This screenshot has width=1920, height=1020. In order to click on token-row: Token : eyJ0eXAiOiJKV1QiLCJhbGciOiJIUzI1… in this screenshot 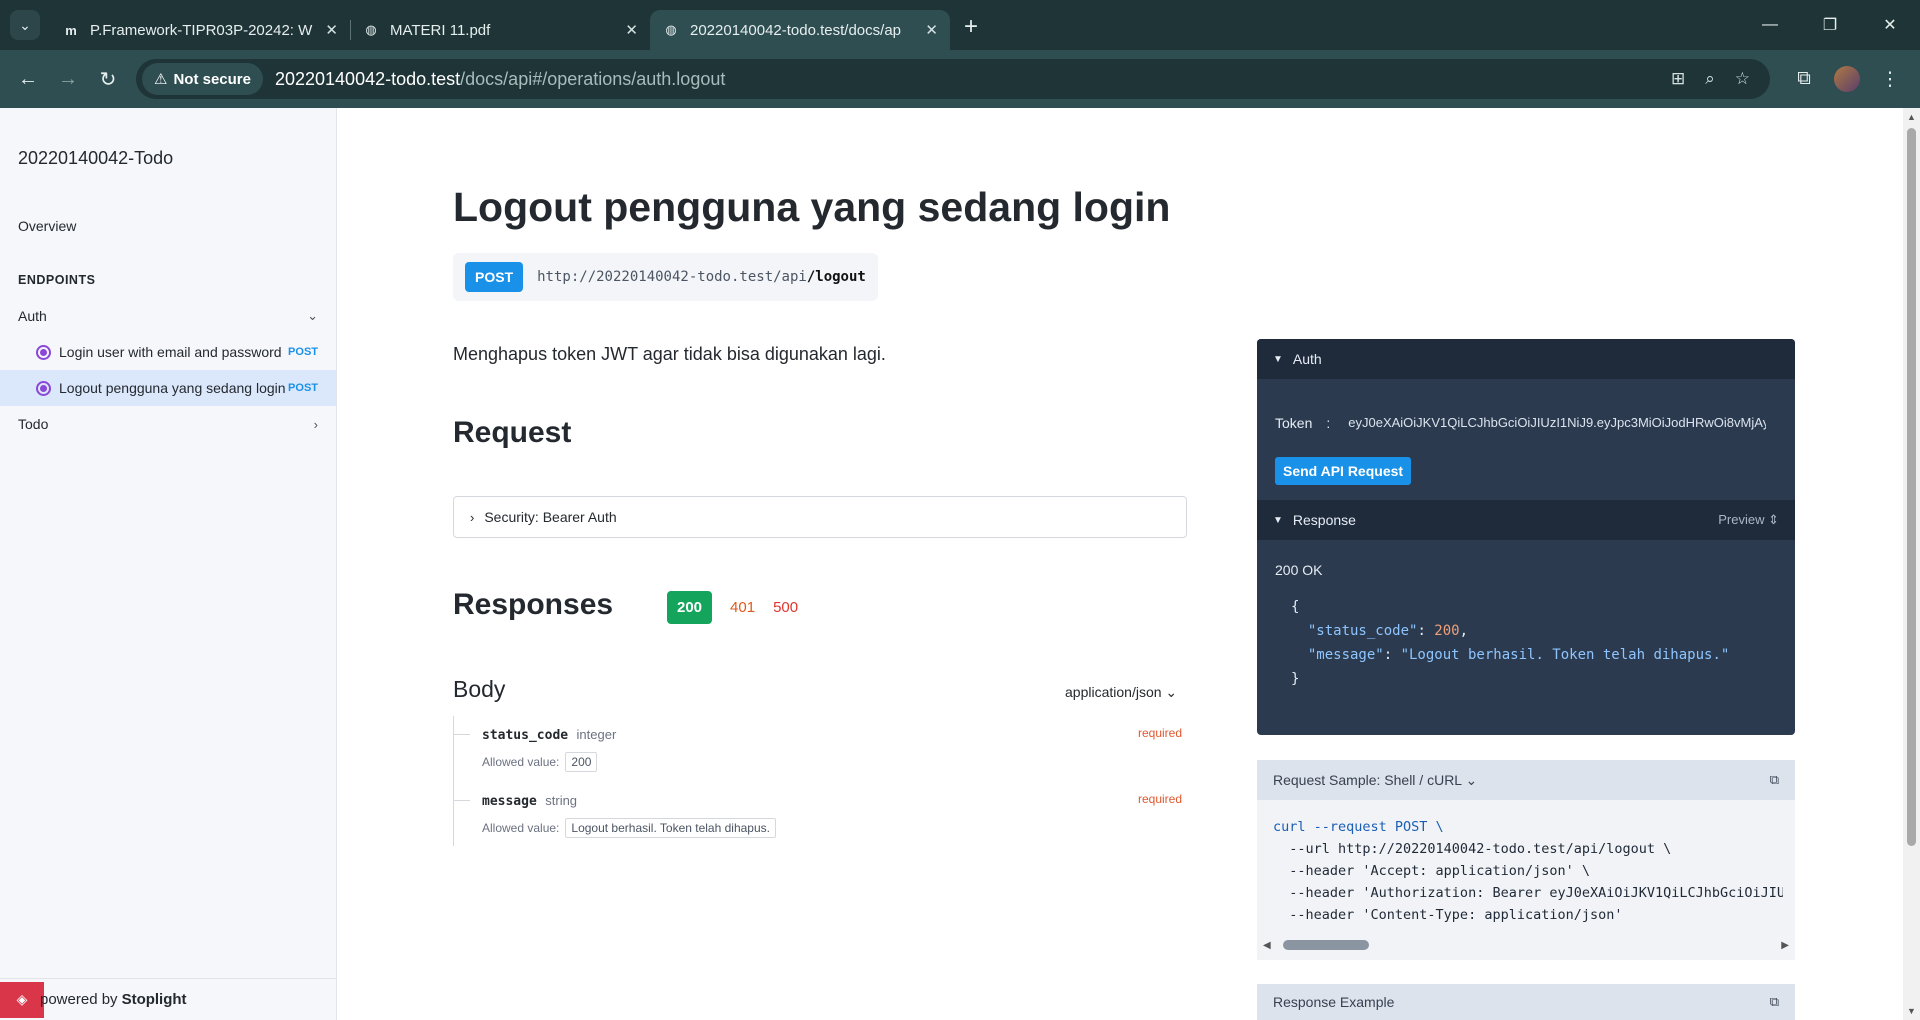, I will do `click(1520, 423)`.